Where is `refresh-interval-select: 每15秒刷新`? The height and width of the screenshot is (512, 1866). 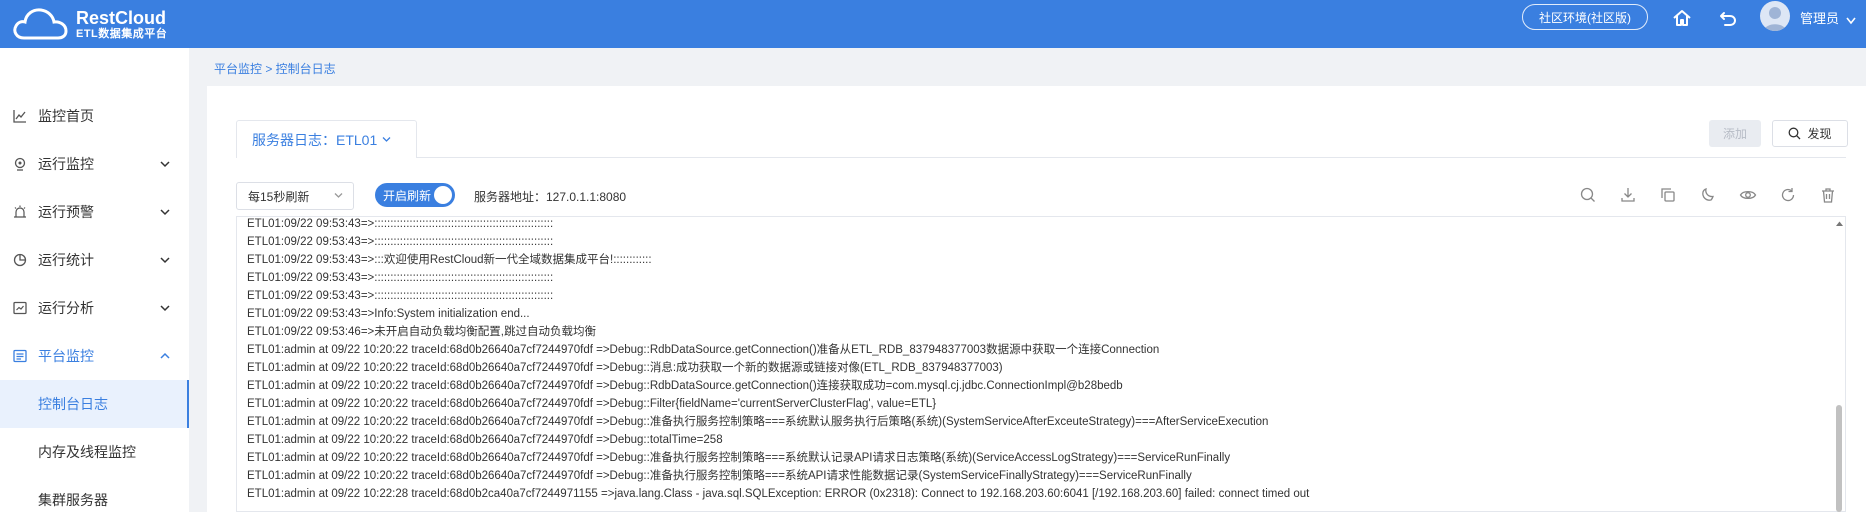 refresh-interval-select: 每15秒刷新 is located at coordinates (295, 196).